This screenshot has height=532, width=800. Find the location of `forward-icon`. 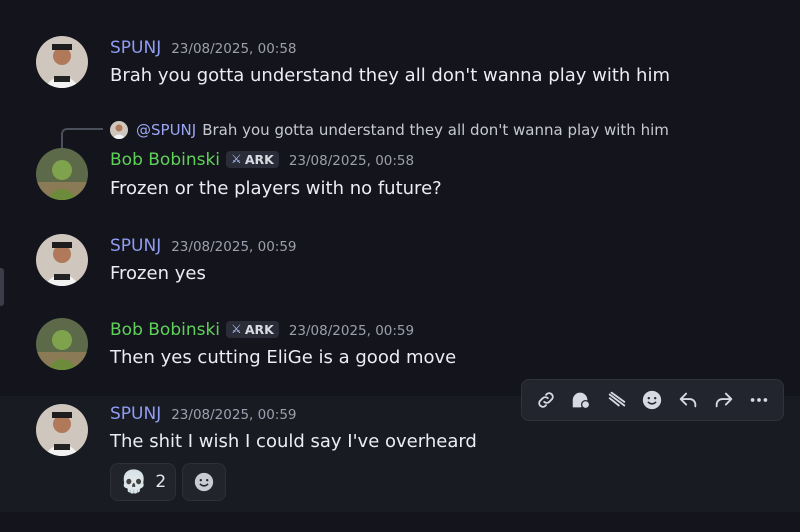

forward-icon is located at coordinates (617, 399).